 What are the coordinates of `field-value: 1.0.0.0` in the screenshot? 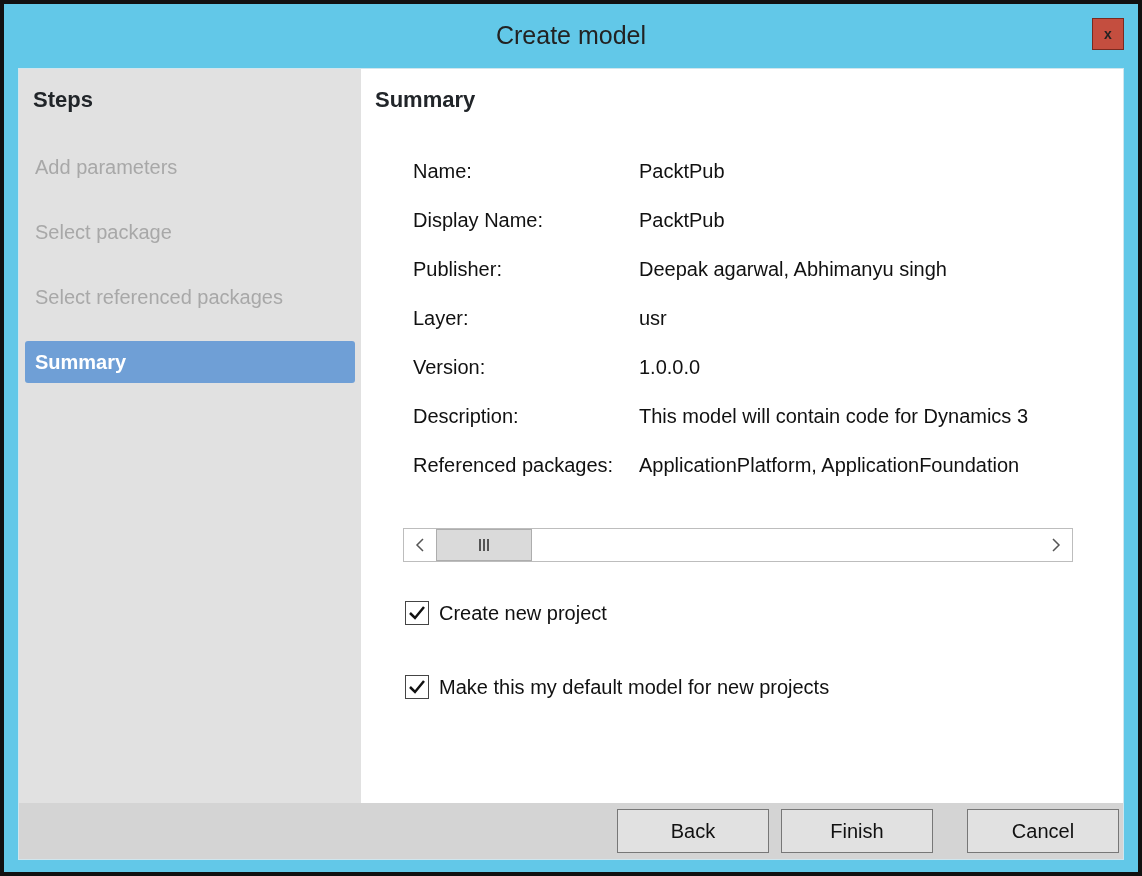 It's located at (670, 367).